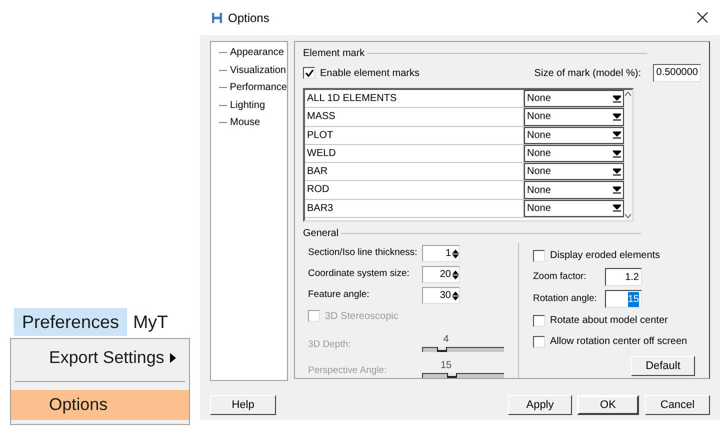 The height and width of the screenshot is (426, 720). What do you see at coordinates (339, 295) in the screenshot?
I see `field-label: Feature angle:` at bounding box center [339, 295].